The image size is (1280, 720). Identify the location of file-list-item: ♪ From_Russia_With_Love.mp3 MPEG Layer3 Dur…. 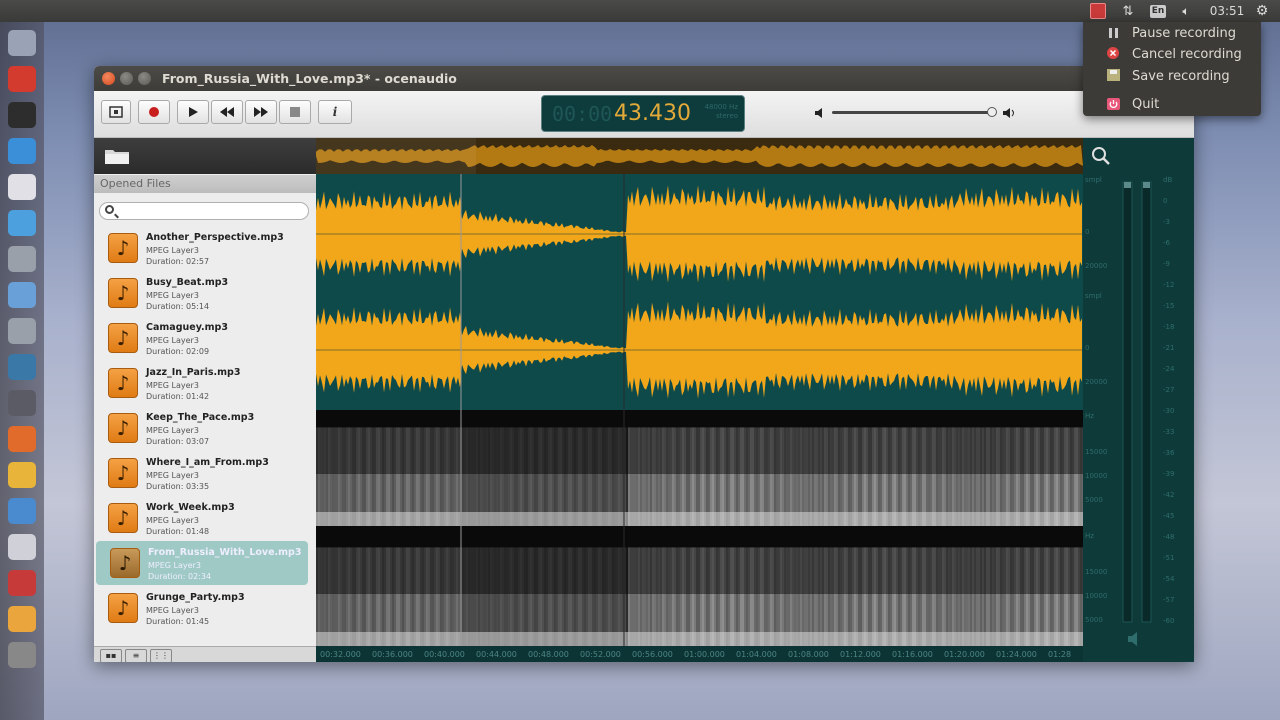
(202, 563).